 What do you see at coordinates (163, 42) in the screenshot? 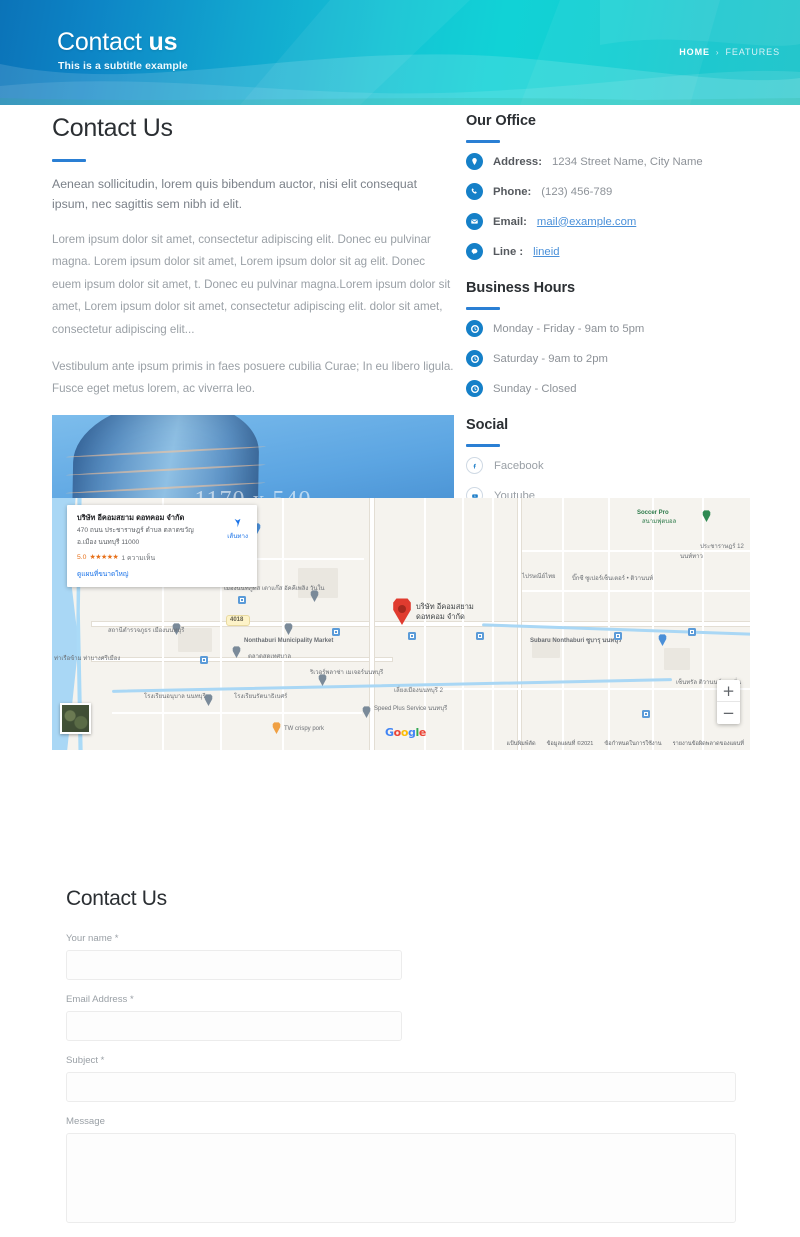
I see `hero-title-bold: us` at bounding box center [163, 42].